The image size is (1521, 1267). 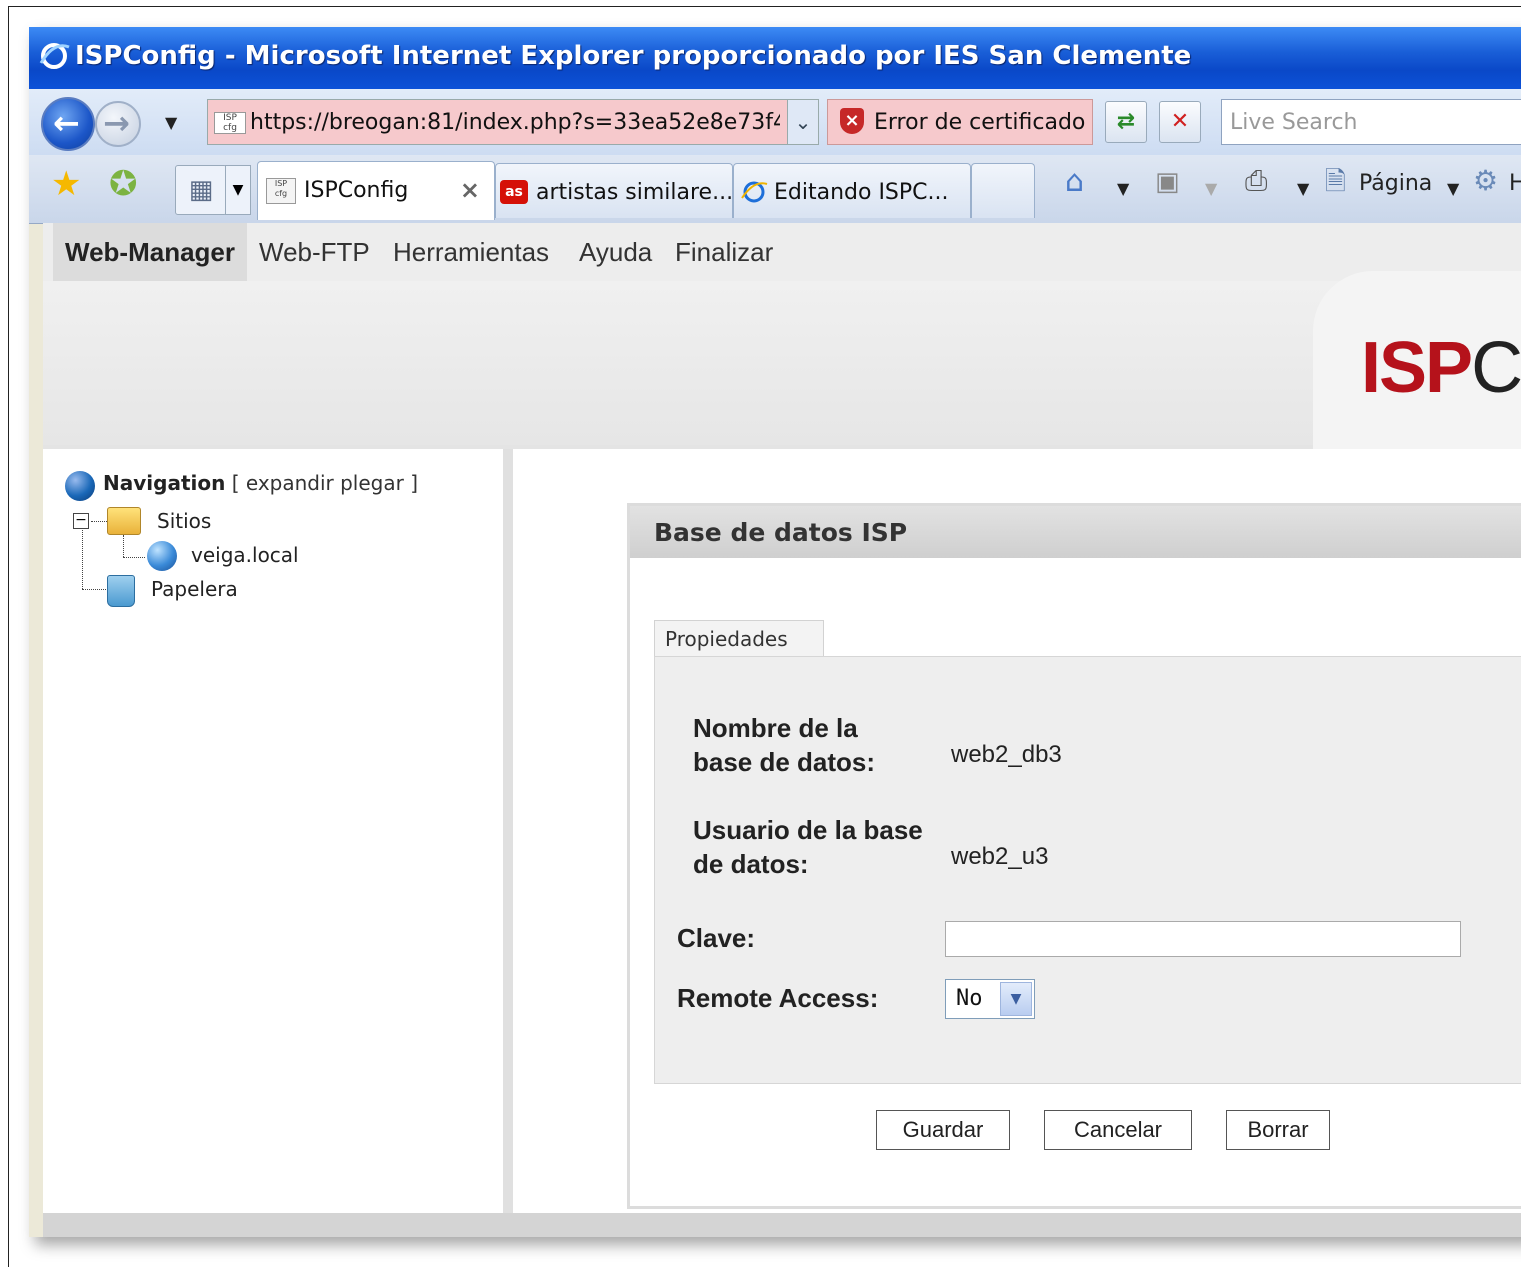 What do you see at coordinates (1203, 939) in the screenshot?
I see `password-field` at bounding box center [1203, 939].